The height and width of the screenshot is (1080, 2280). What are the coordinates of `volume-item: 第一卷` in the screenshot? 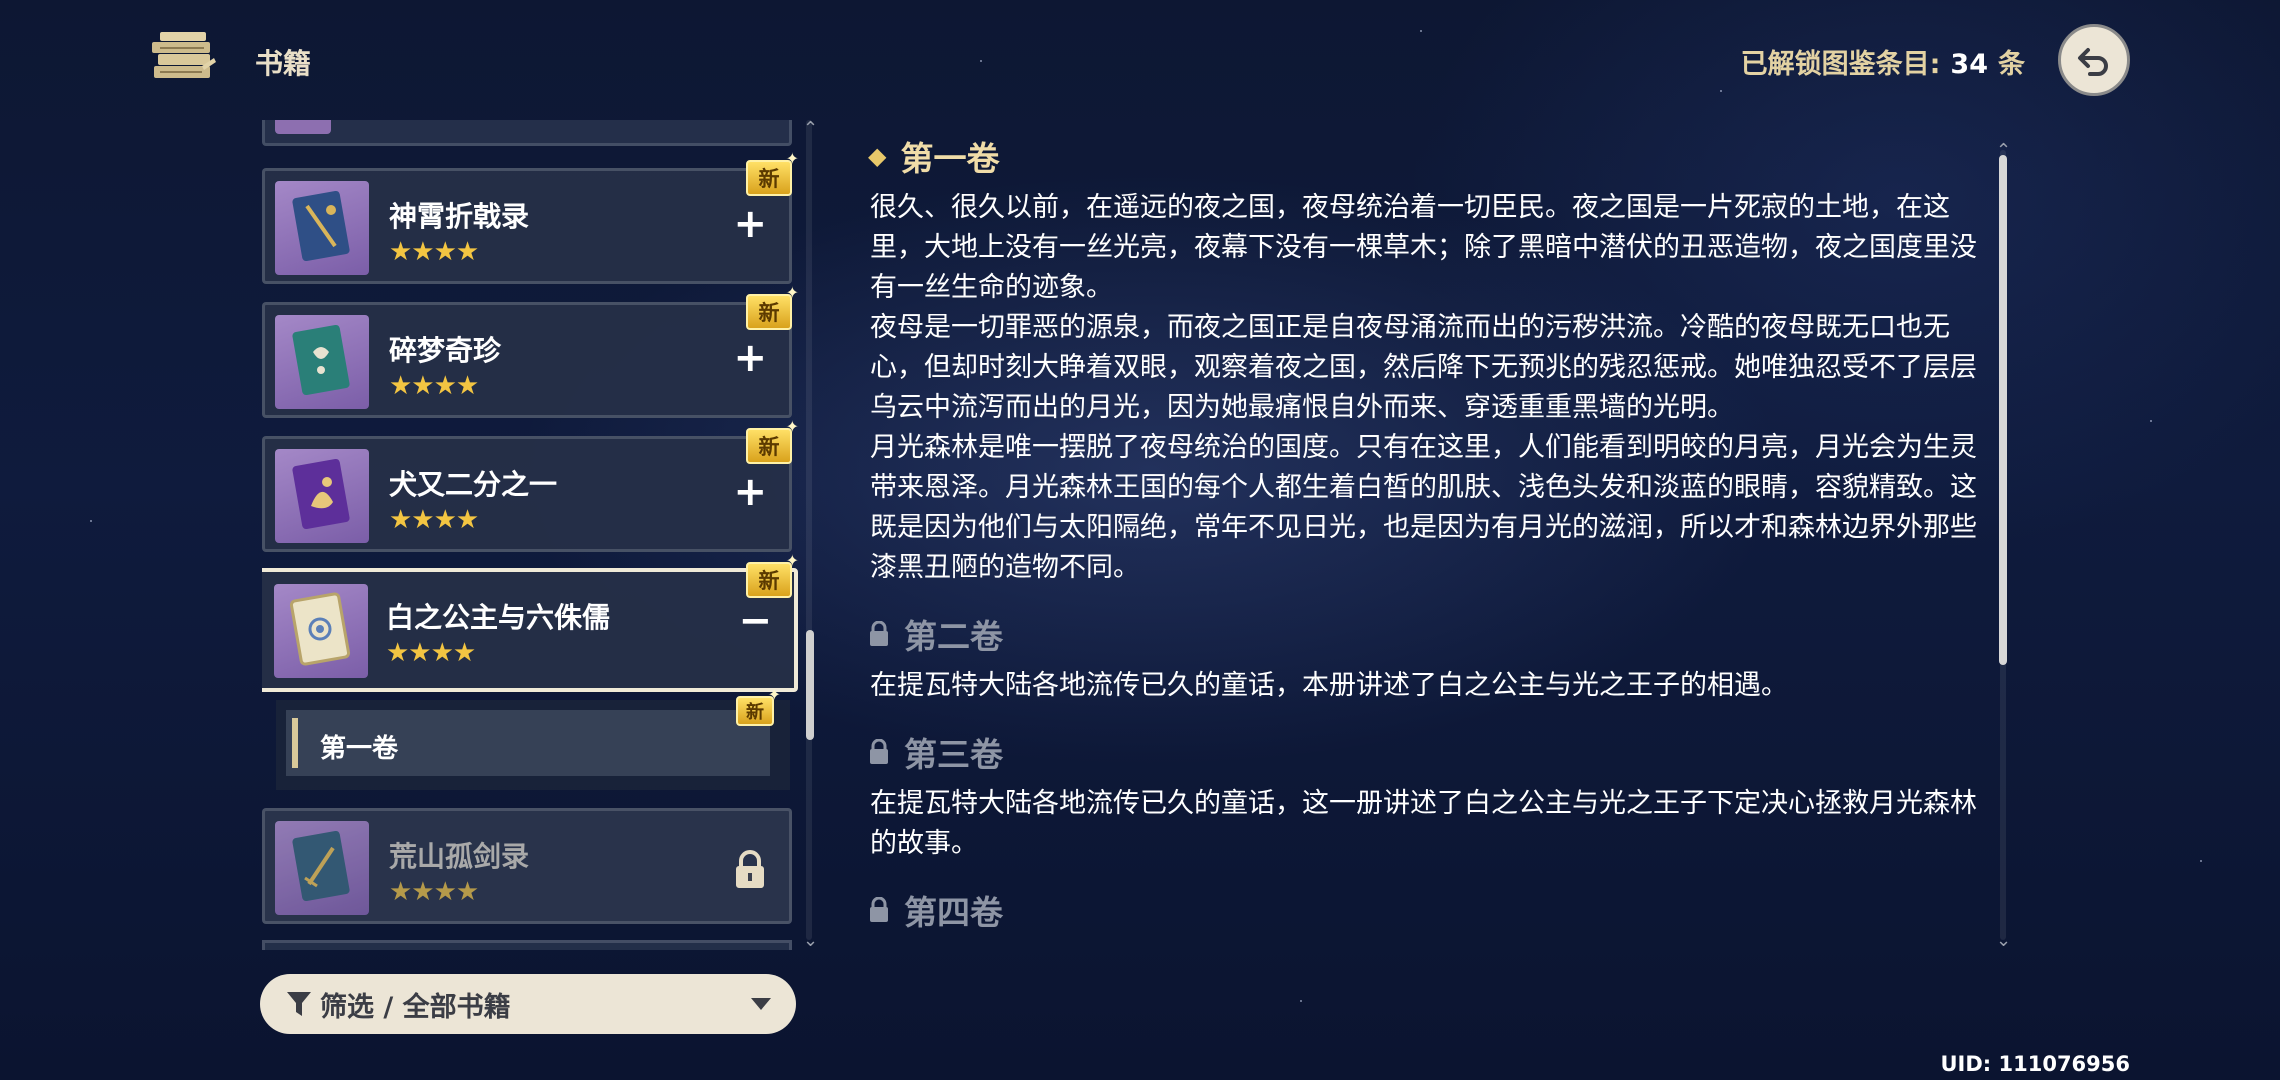 It's located at (528, 743).